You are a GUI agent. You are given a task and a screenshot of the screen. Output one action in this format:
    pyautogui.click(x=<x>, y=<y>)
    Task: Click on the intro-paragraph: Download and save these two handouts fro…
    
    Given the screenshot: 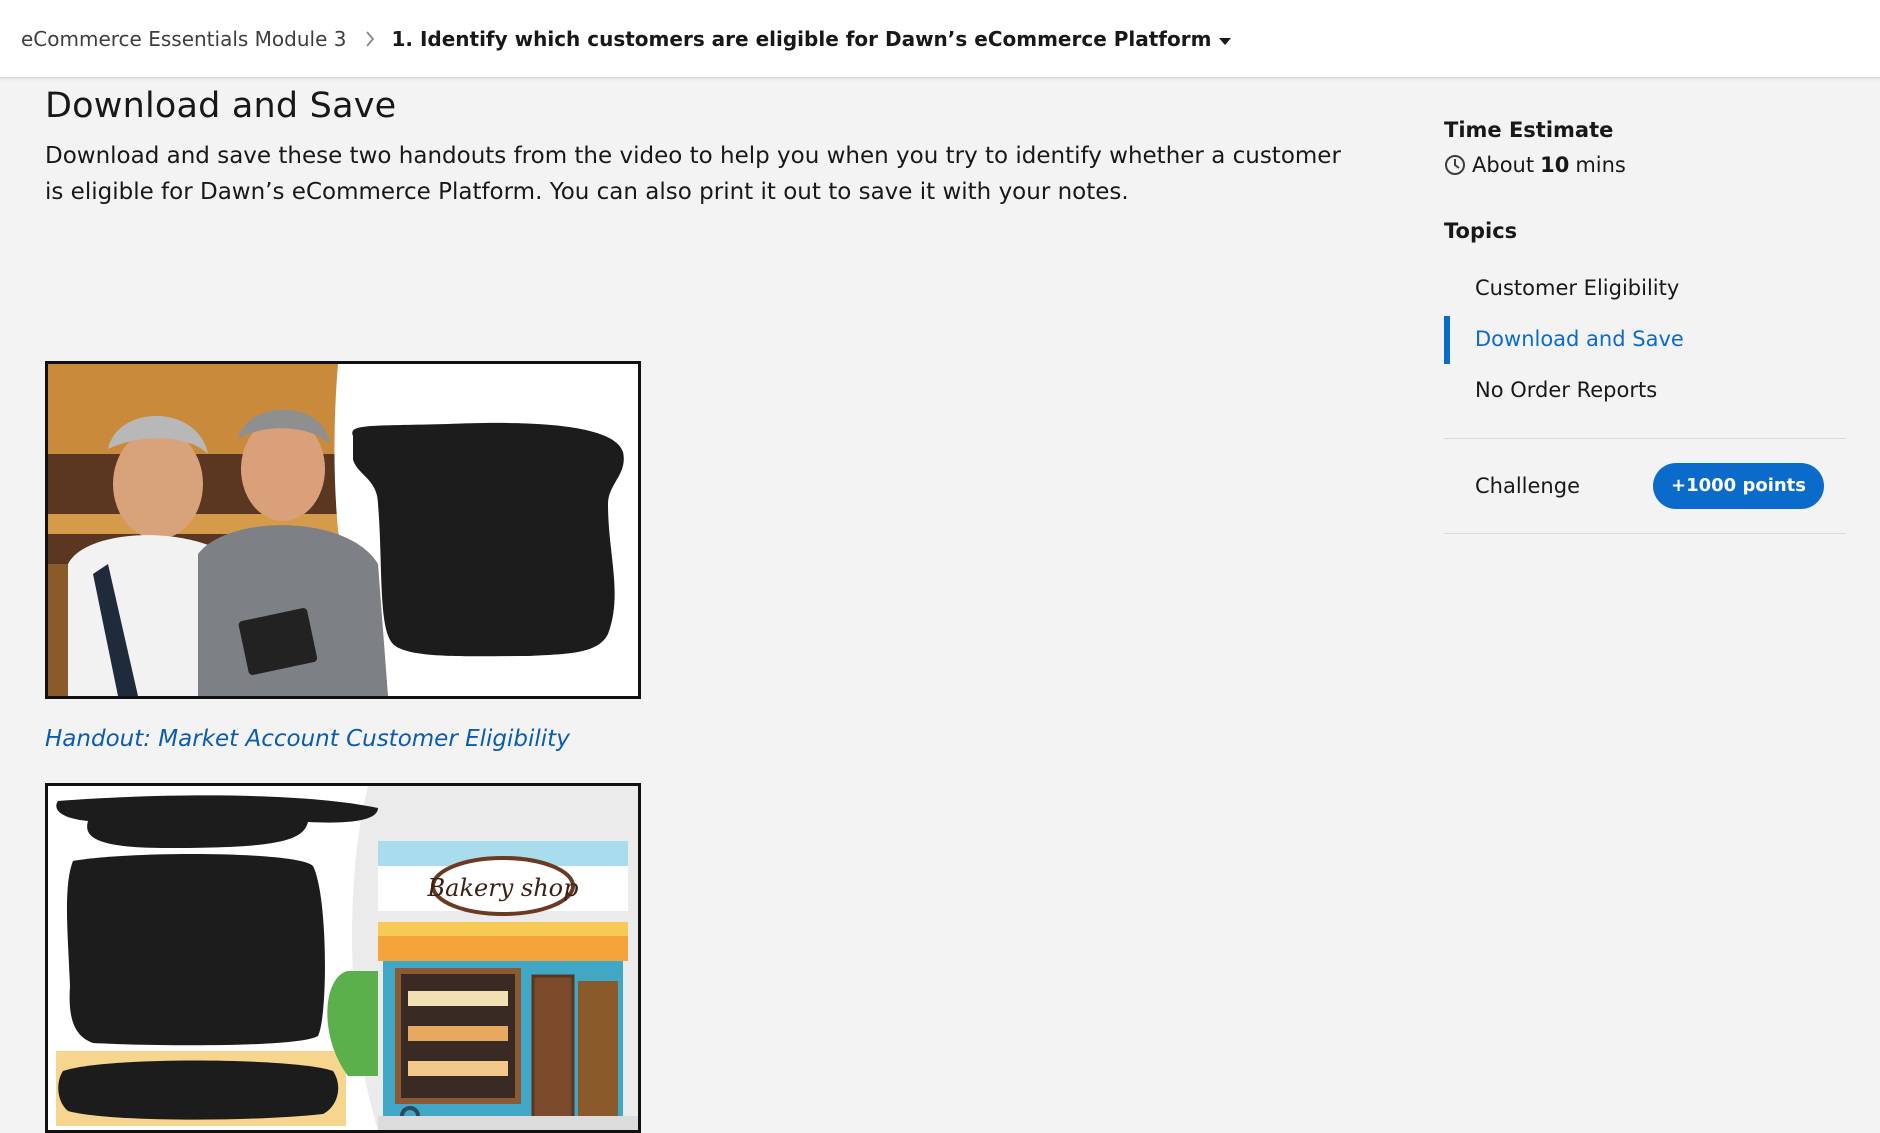 What is the action you would take?
    pyautogui.click(x=693, y=174)
    